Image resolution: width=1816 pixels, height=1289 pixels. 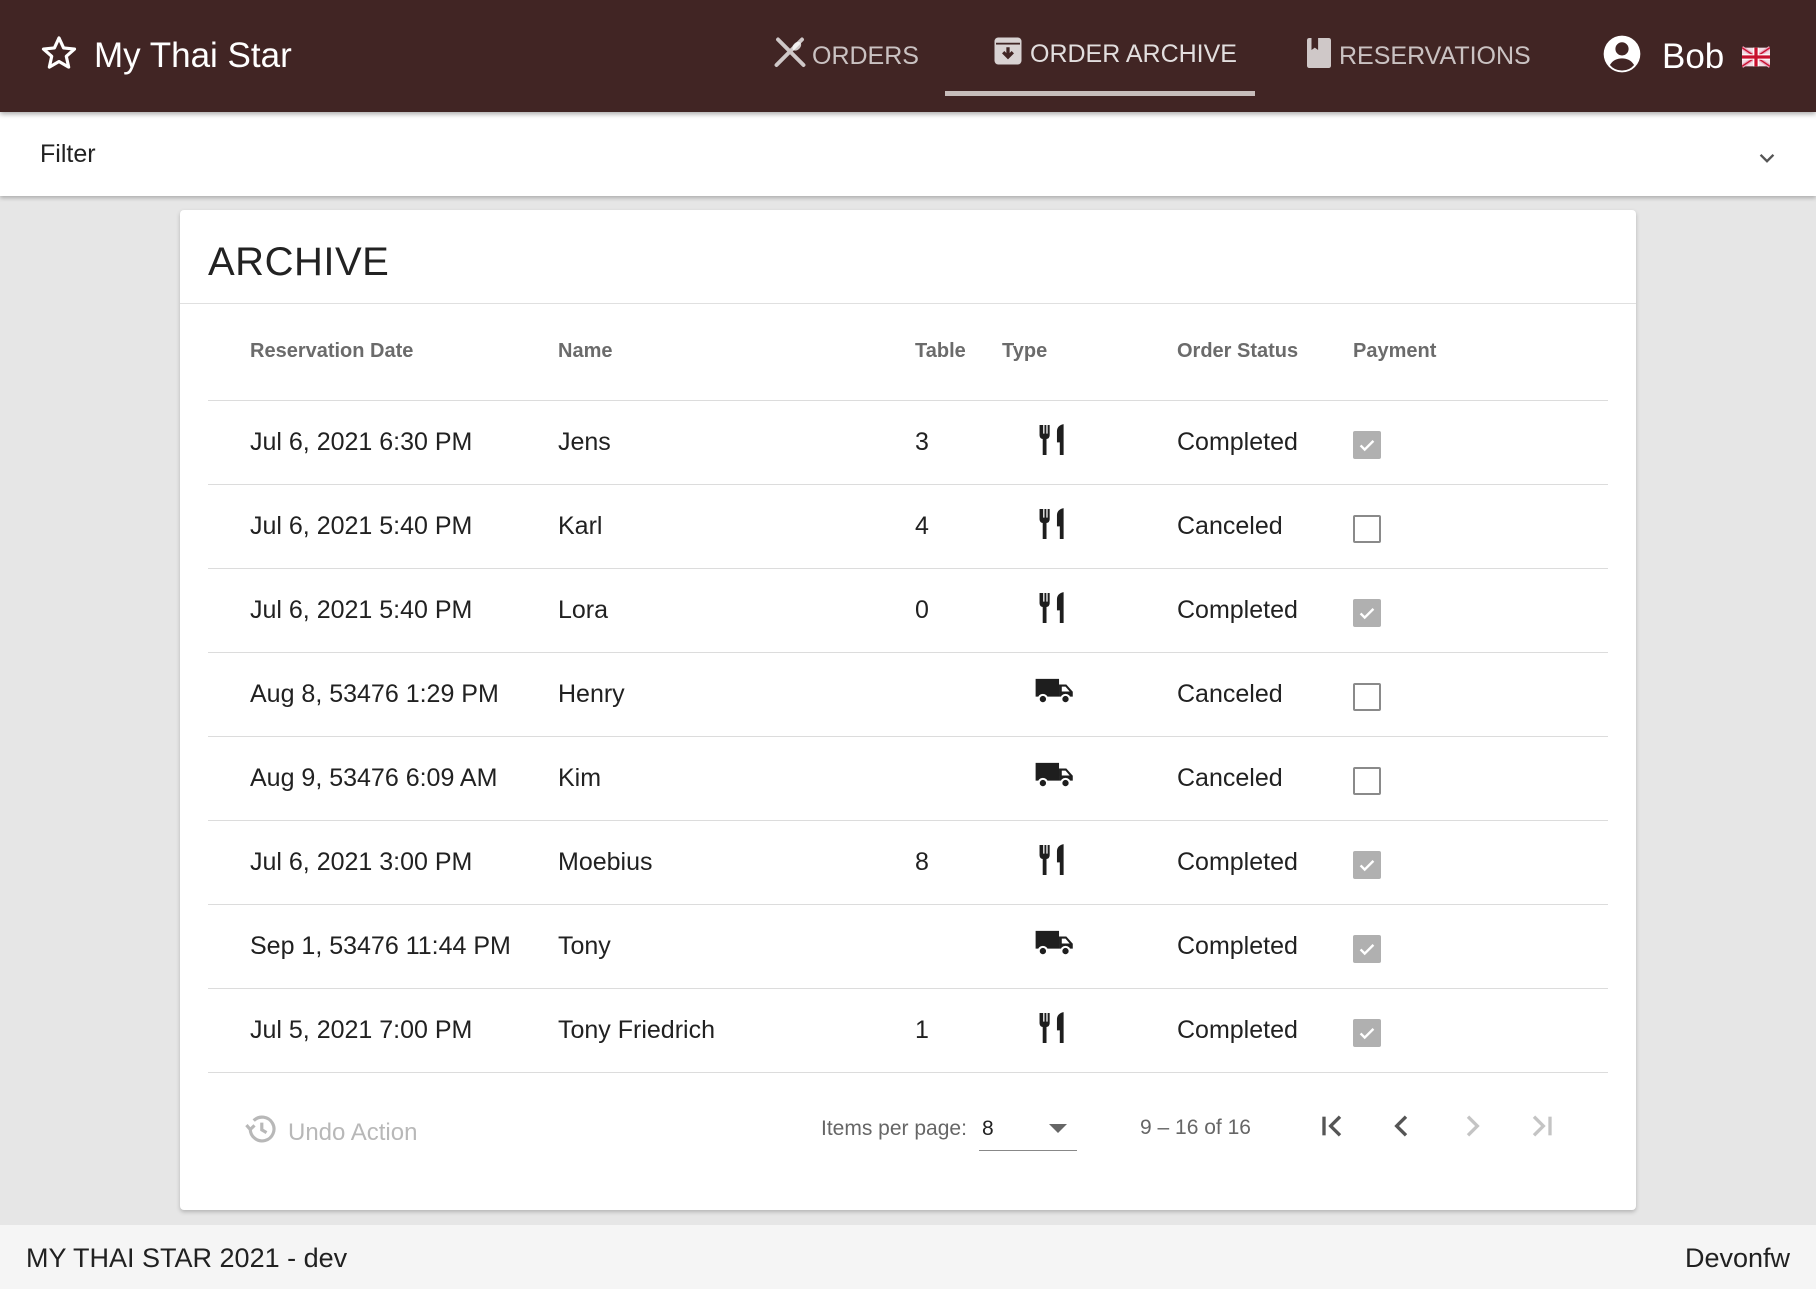 What do you see at coordinates (1133, 53) in the screenshot?
I see `tab-archive-label: ORDER ARCHIVE` at bounding box center [1133, 53].